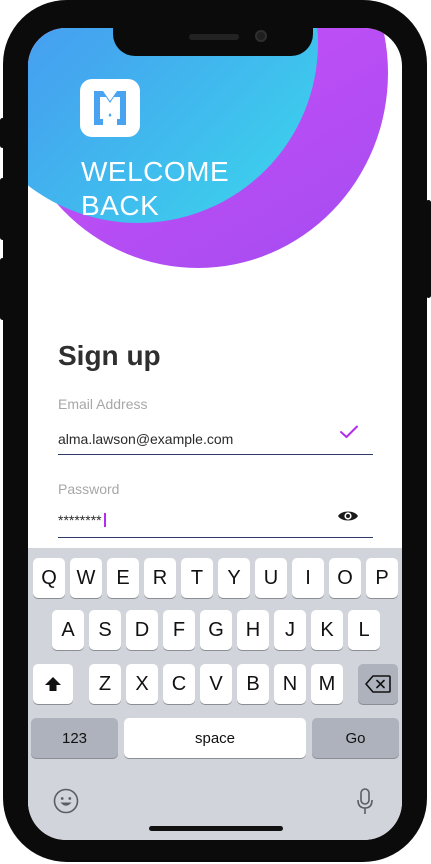 The width and height of the screenshot is (431, 864). Describe the element at coordinates (345, 578) in the screenshot. I see `key-o: O` at that location.